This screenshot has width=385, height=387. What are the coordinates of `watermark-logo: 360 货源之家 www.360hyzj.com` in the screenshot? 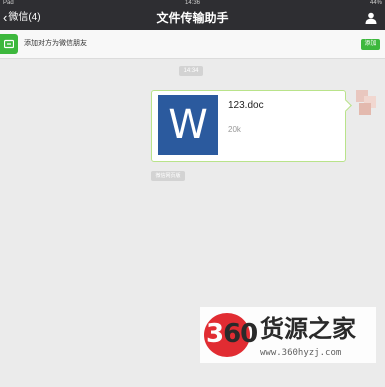 It's located at (288, 335).